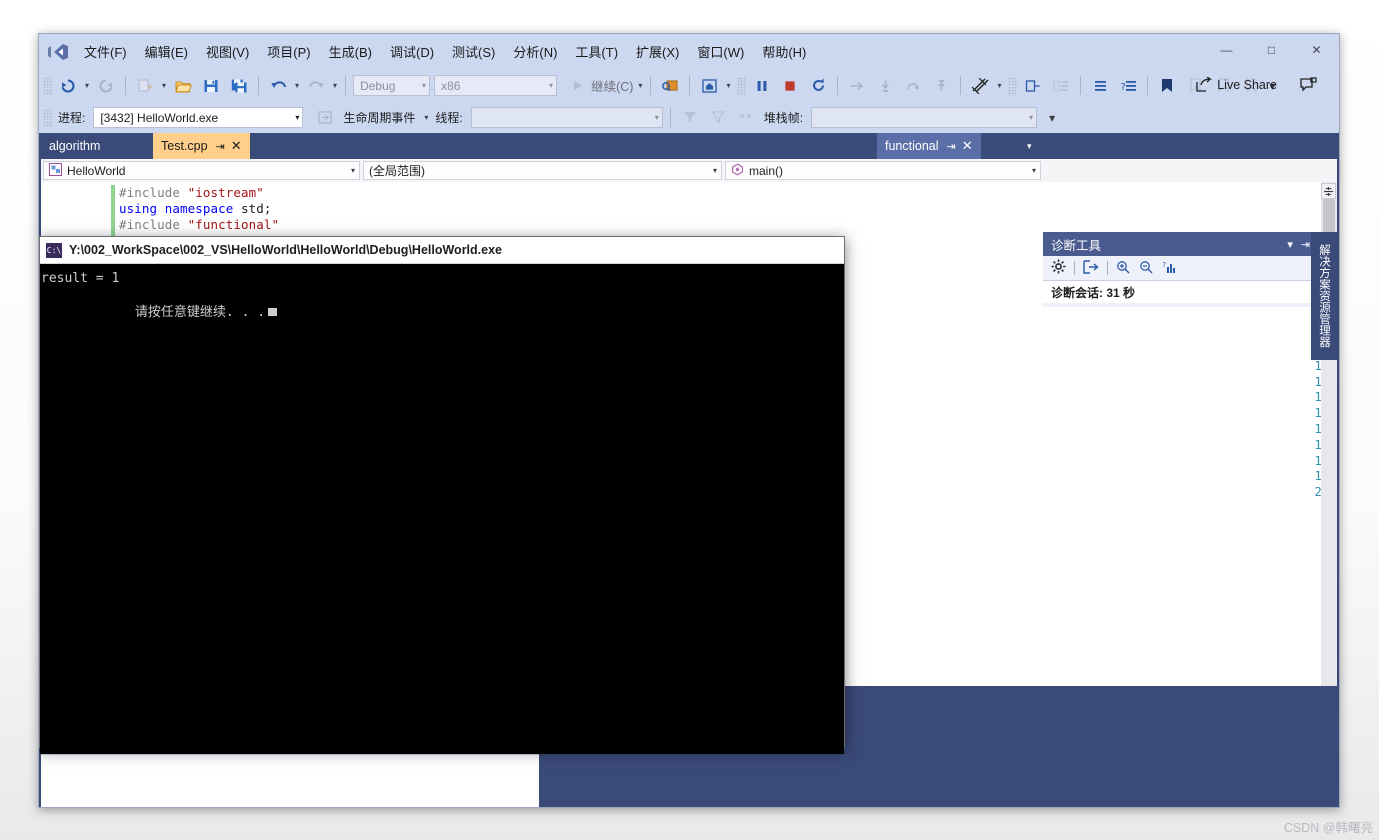  What do you see at coordinates (1167, 86) in the screenshot?
I see `toggle-bookmark-button` at bounding box center [1167, 86].